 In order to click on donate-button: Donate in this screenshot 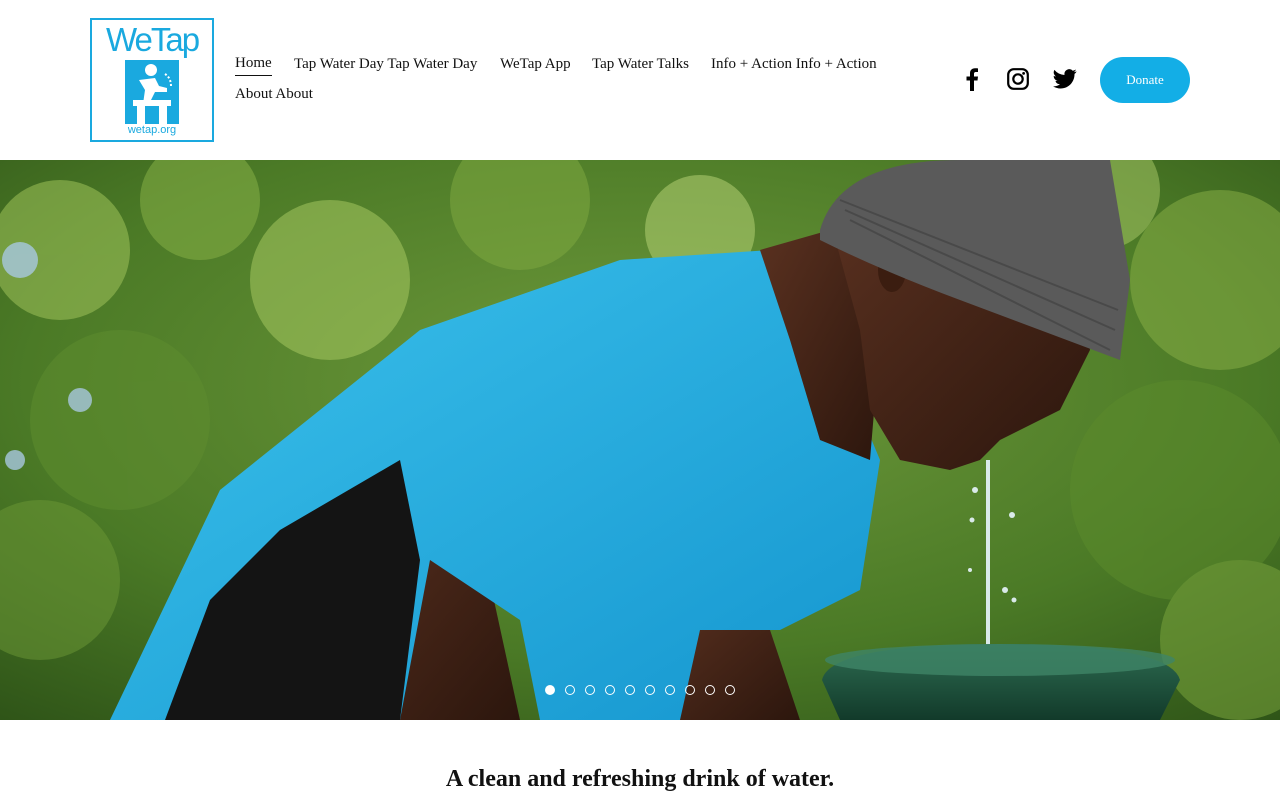, I will do `click(1145, 80)`.